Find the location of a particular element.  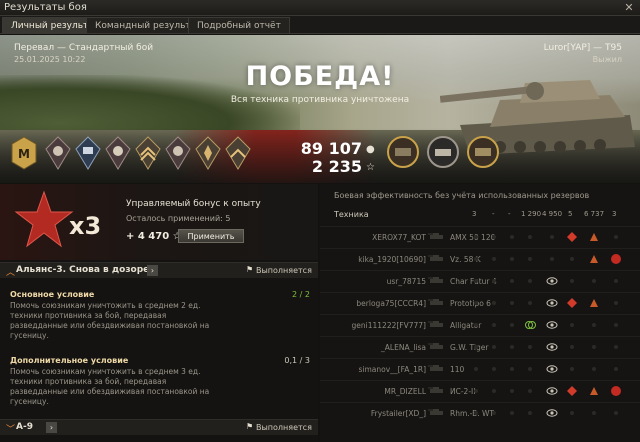

table-row: simanov__[FA_1R] 110 is located at coordinates (480, 368).